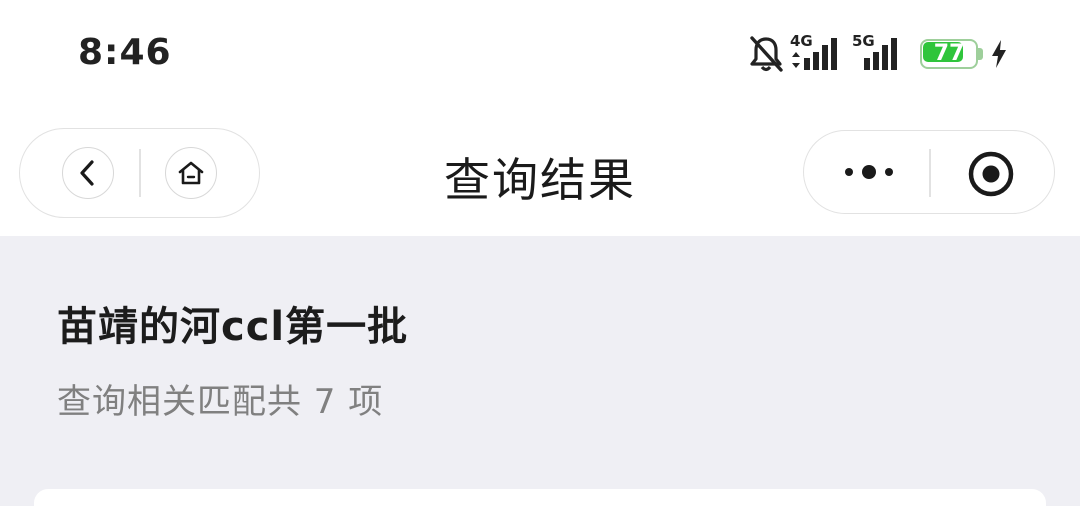 The width and height of the screenshot is (1080, 506). What do you see at coordinates (949, 53) in the screenshot?
I see `battery-value: 77` at bounding box center [949, 53].